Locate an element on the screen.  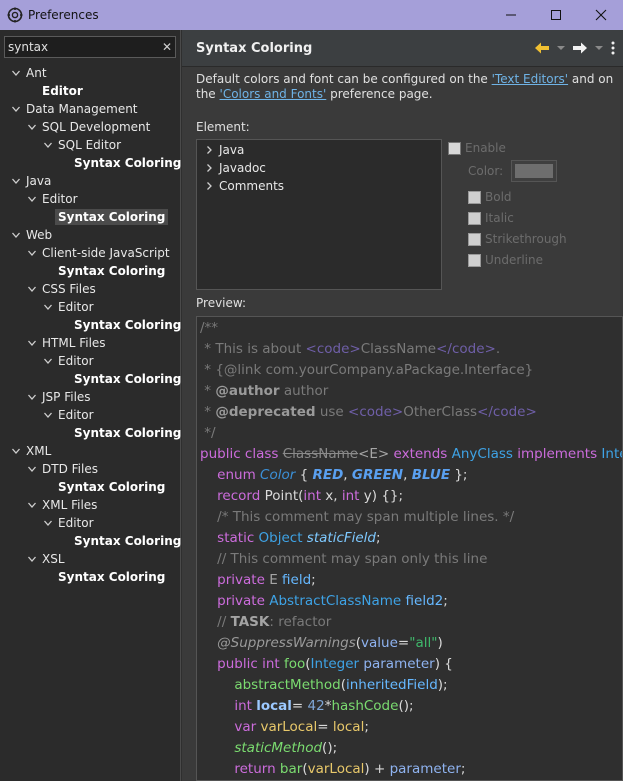
forward-history-dropdown is located at coordinates (599, 48).